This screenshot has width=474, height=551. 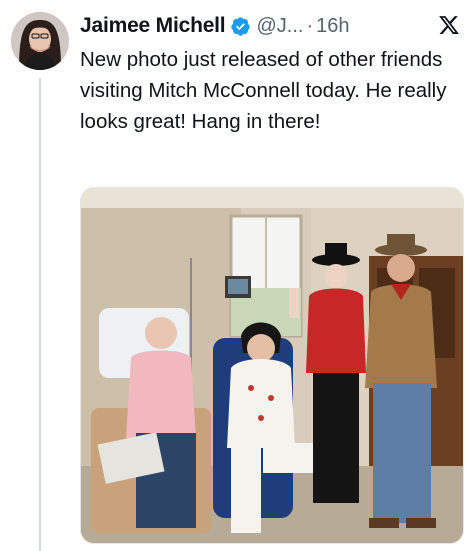 I want to click on avatar, so click(x=40, y=41).